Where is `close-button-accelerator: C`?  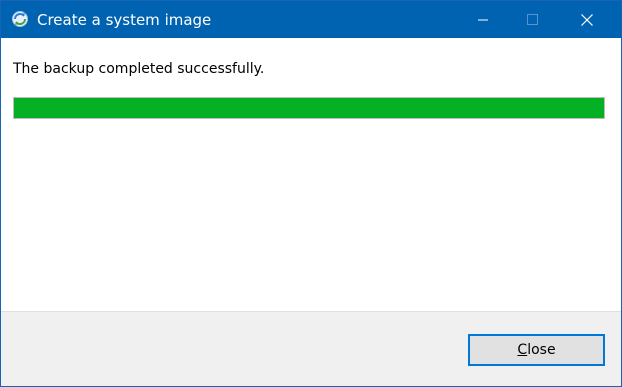 close-button-accelerator: C is located at coordinates (522, 350).